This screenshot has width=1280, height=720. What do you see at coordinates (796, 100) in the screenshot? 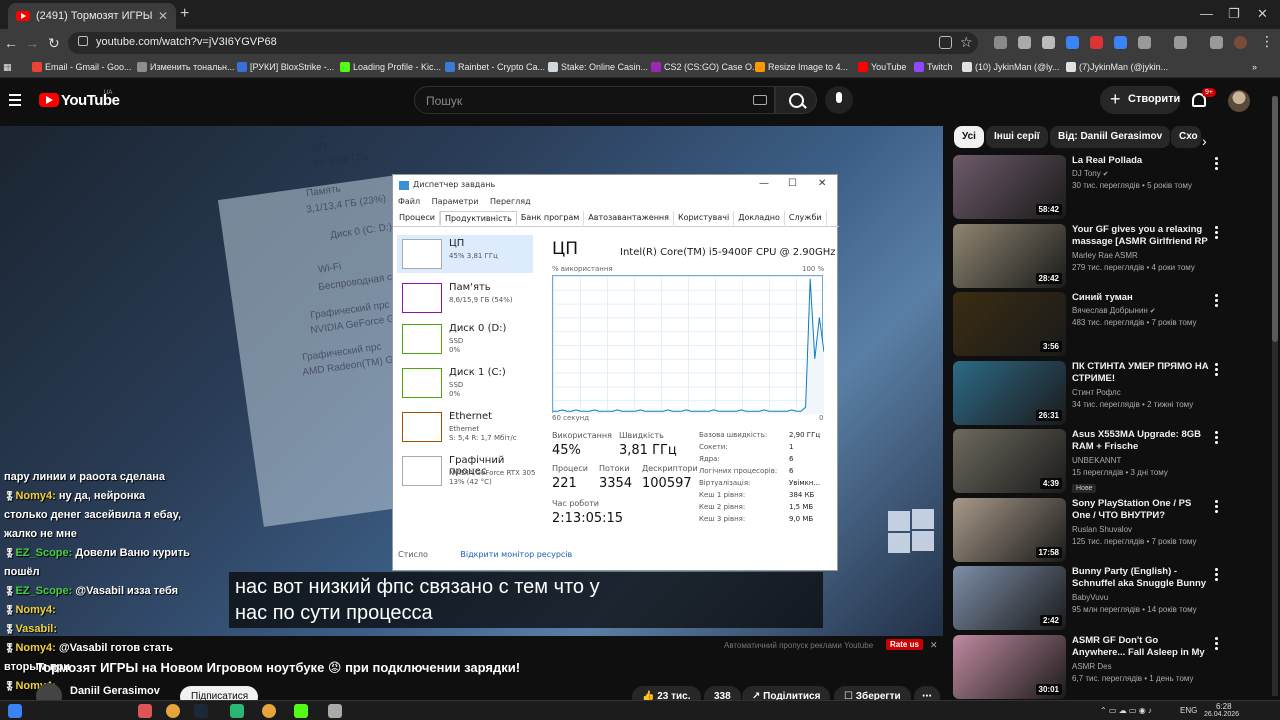
I see `search-button` at bounding box center [796, 100].